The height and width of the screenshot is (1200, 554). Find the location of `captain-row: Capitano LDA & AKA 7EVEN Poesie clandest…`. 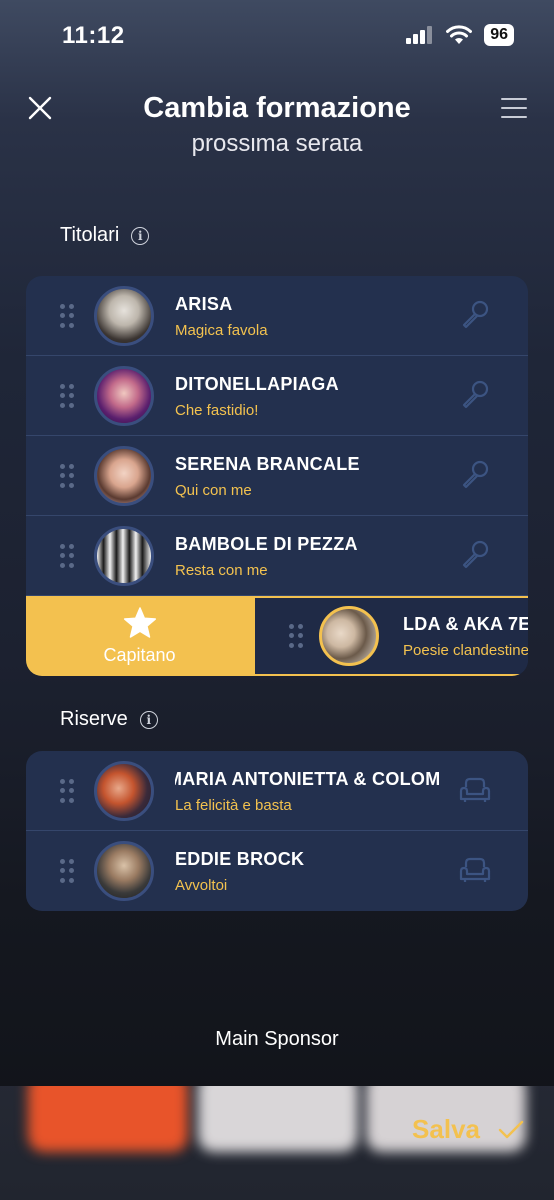

captain-row: Capitano LDA & AKA 7EVEN Poesie clandest… is located at coordinates (277, 636).